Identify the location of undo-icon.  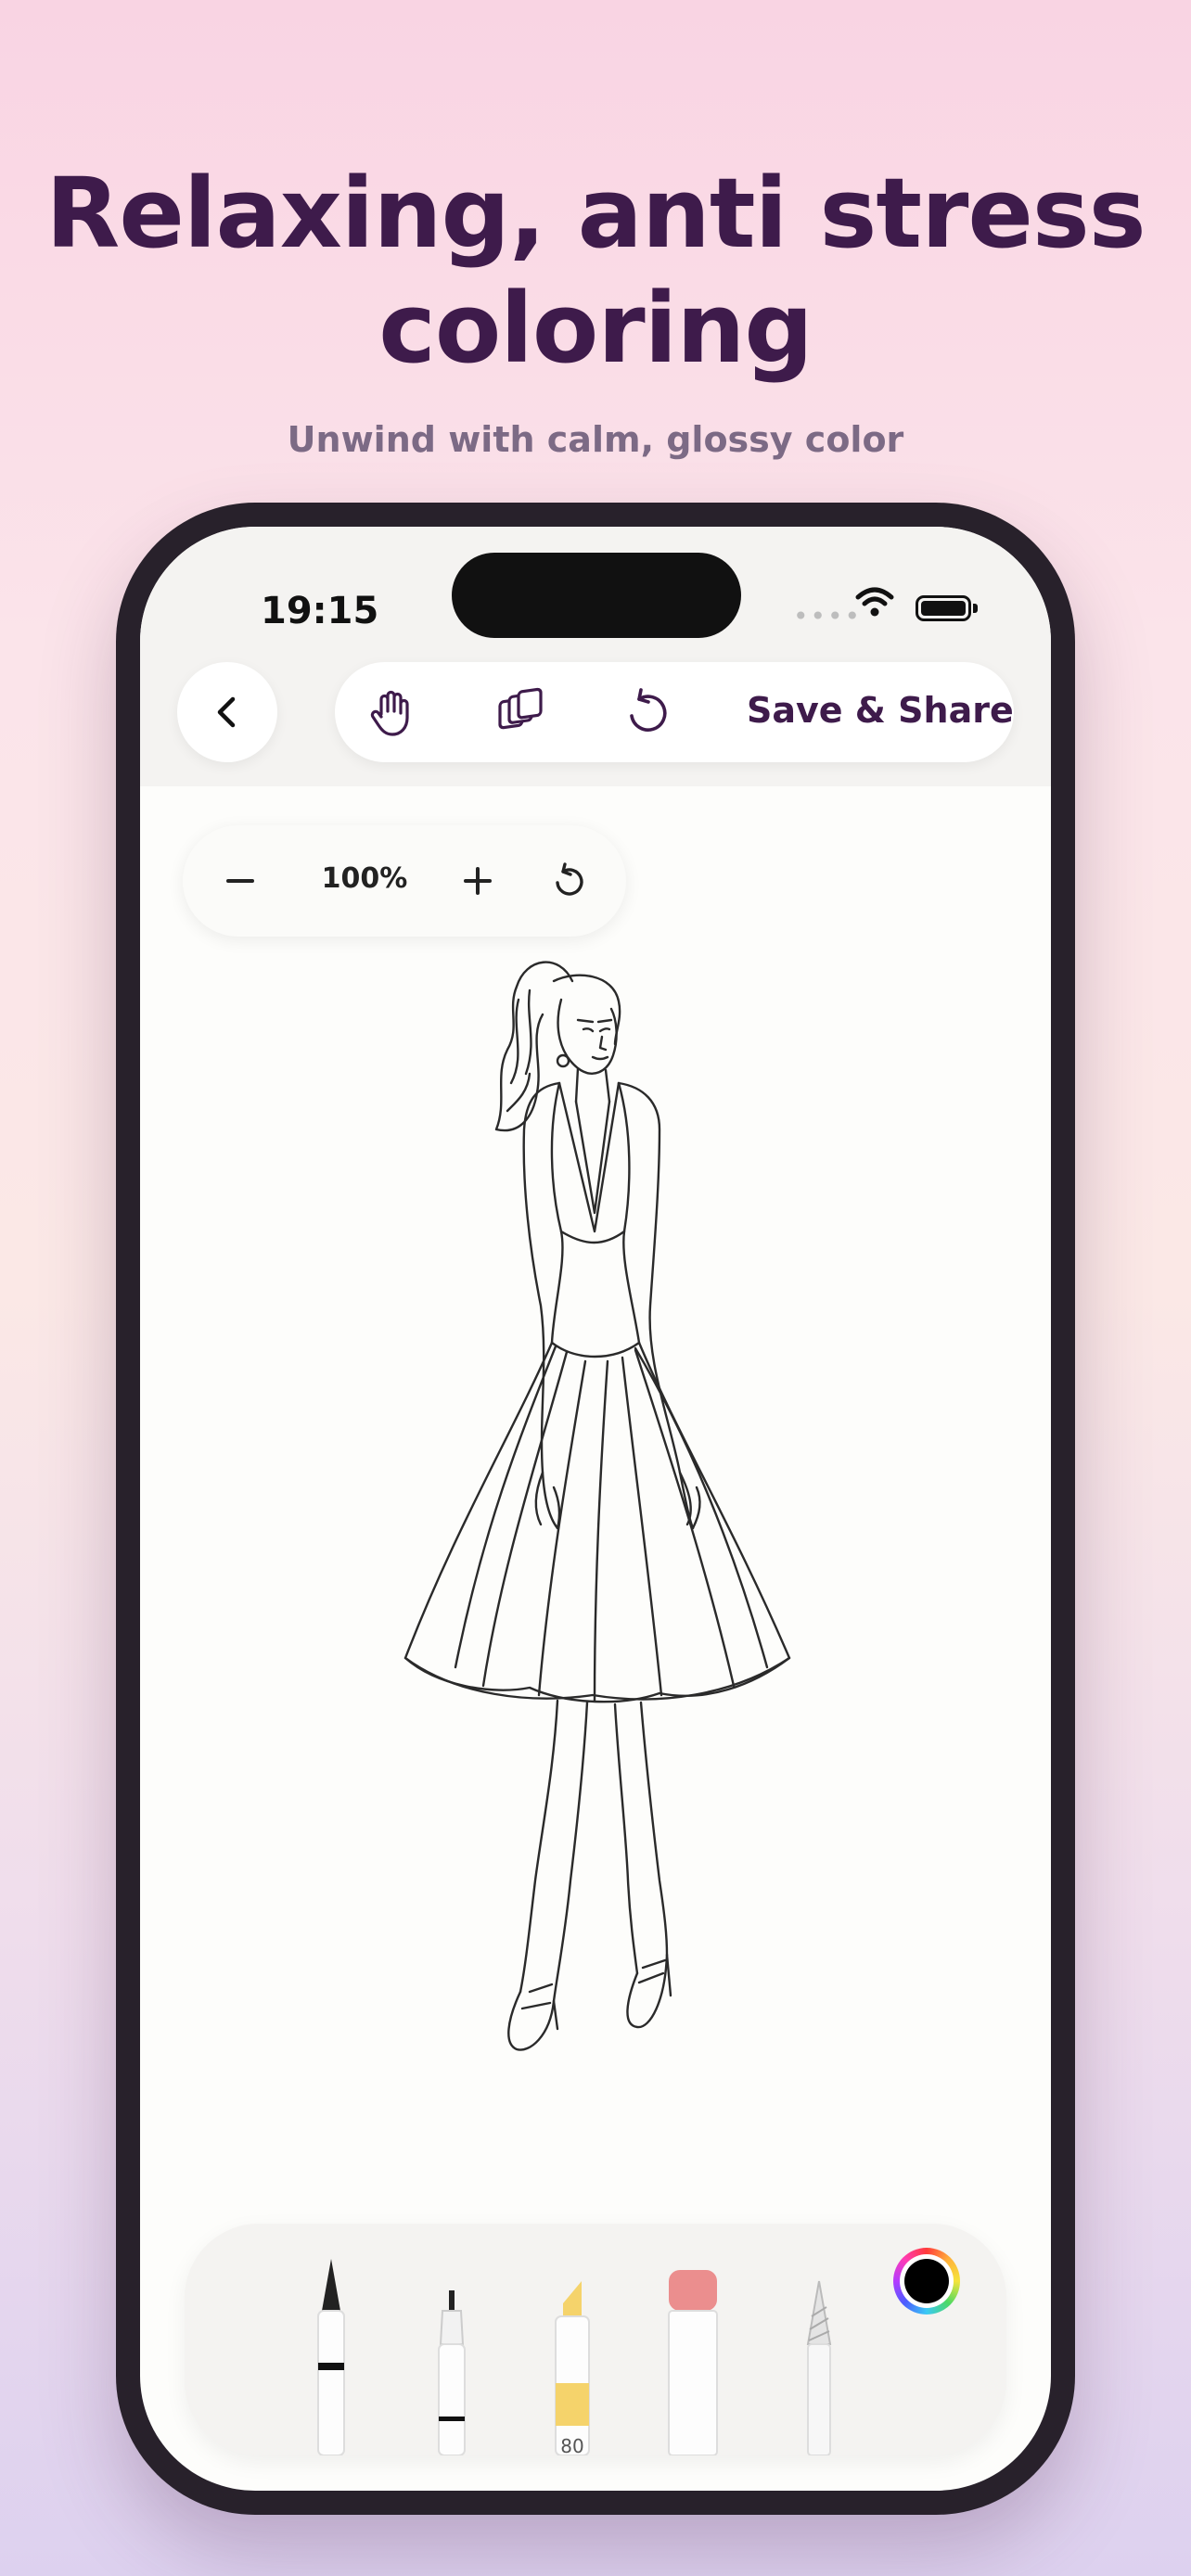
(649, 710).